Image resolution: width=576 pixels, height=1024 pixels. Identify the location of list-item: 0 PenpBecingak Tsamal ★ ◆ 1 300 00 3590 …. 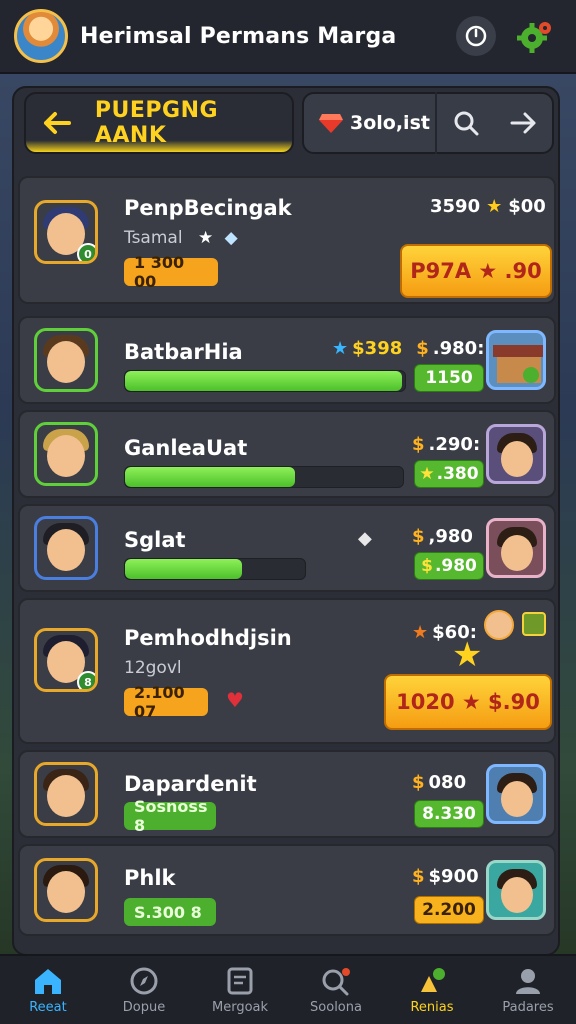
(287, 240).